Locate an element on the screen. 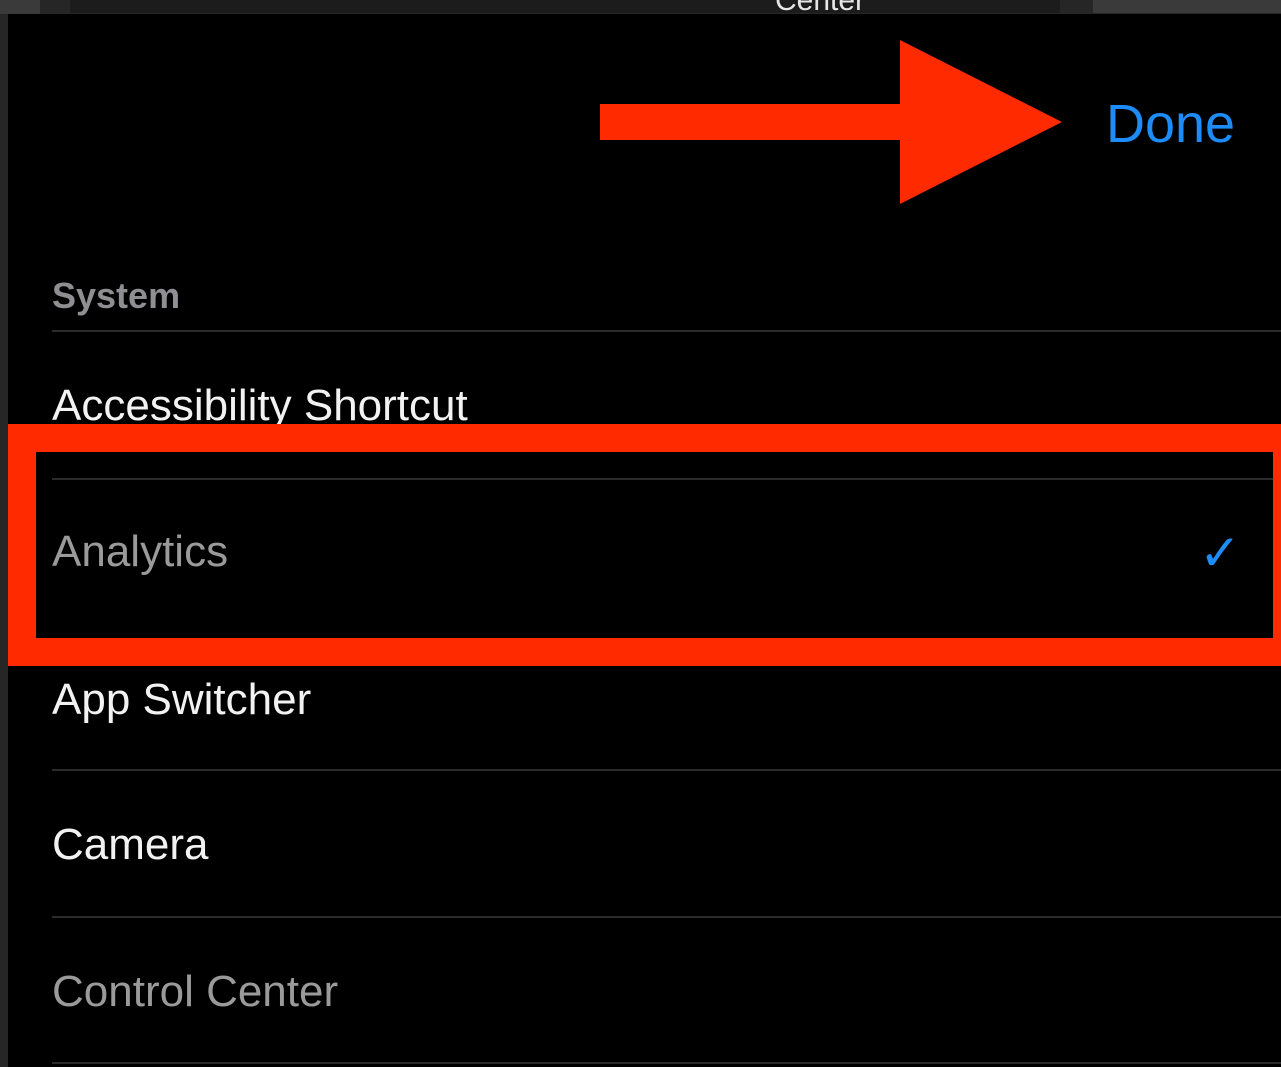  list-item-label: Control Center is located at coordinates (195, 991).